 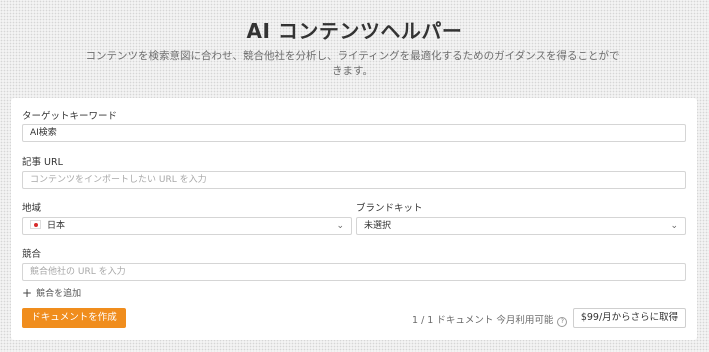 What do you see at coordinates (32, 208) in the screenshot?
I see `region-label: 地域` at bounding box center [32, 208].